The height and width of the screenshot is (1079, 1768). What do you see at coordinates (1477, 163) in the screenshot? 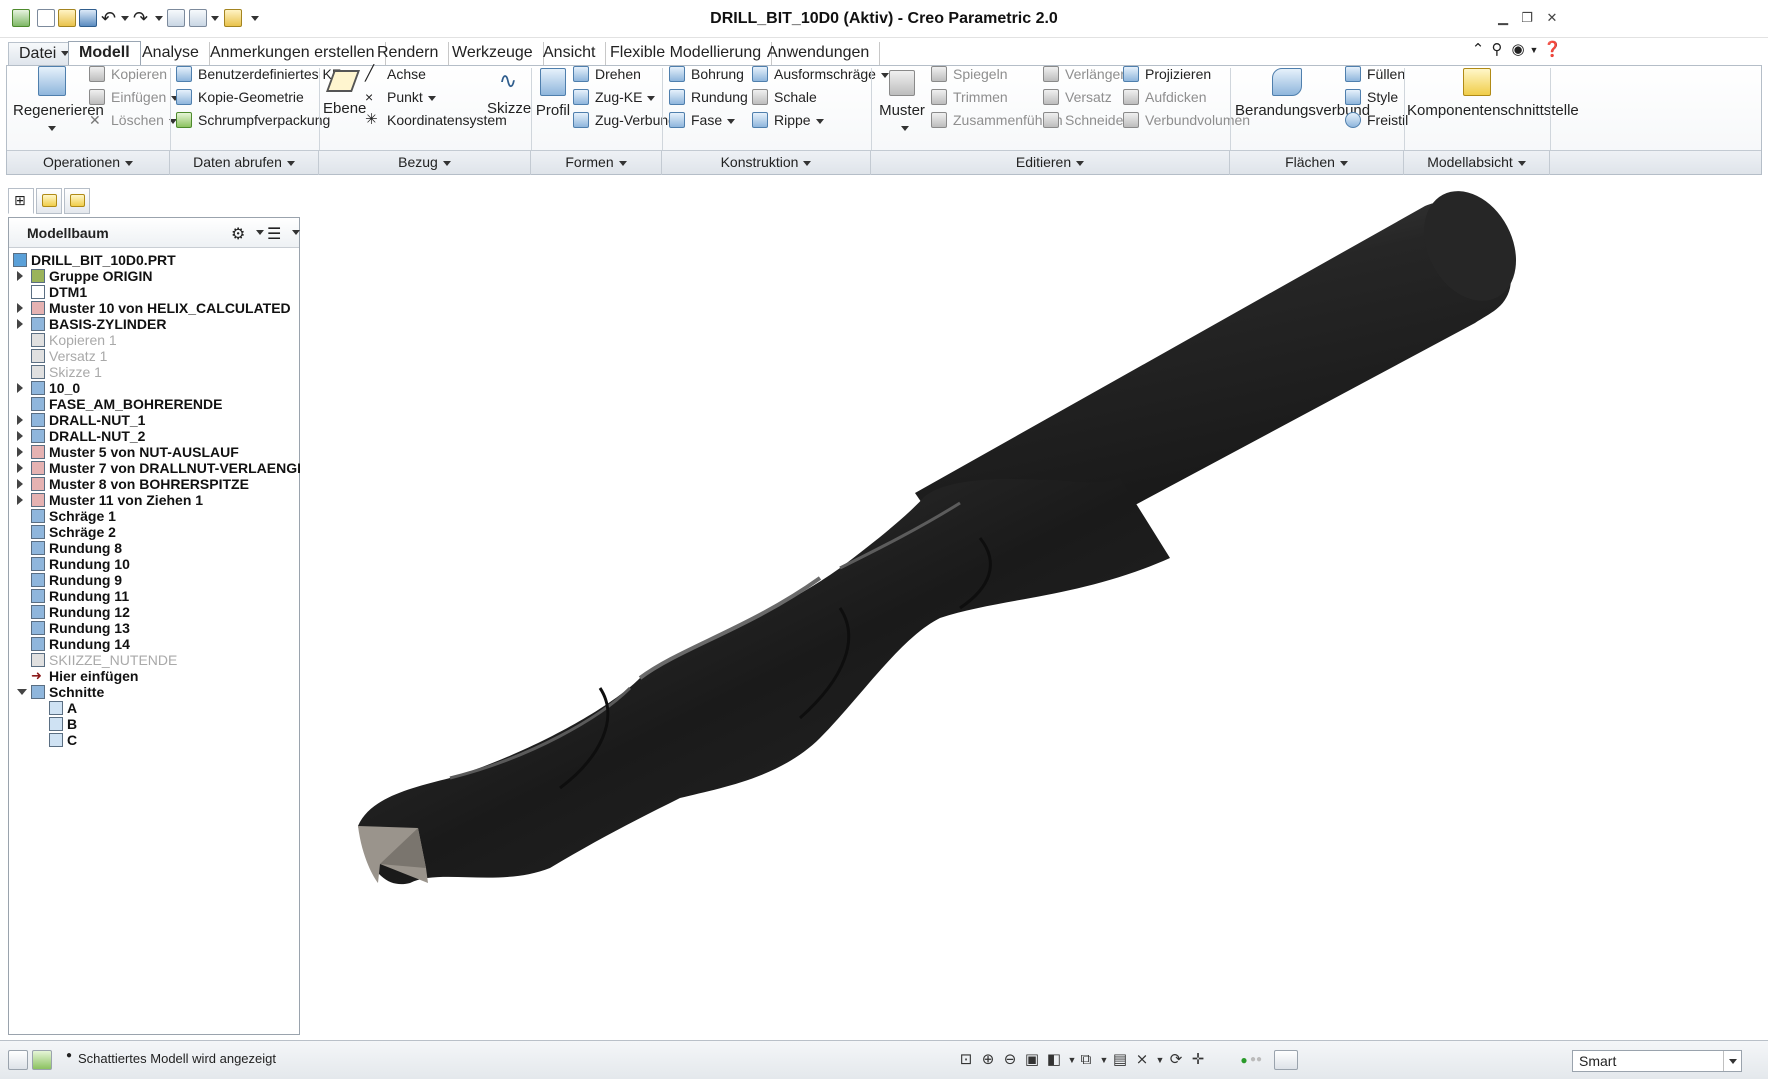
I see `group-modellabsicht: Modellabsicht` at bounding box center [1477, 163].